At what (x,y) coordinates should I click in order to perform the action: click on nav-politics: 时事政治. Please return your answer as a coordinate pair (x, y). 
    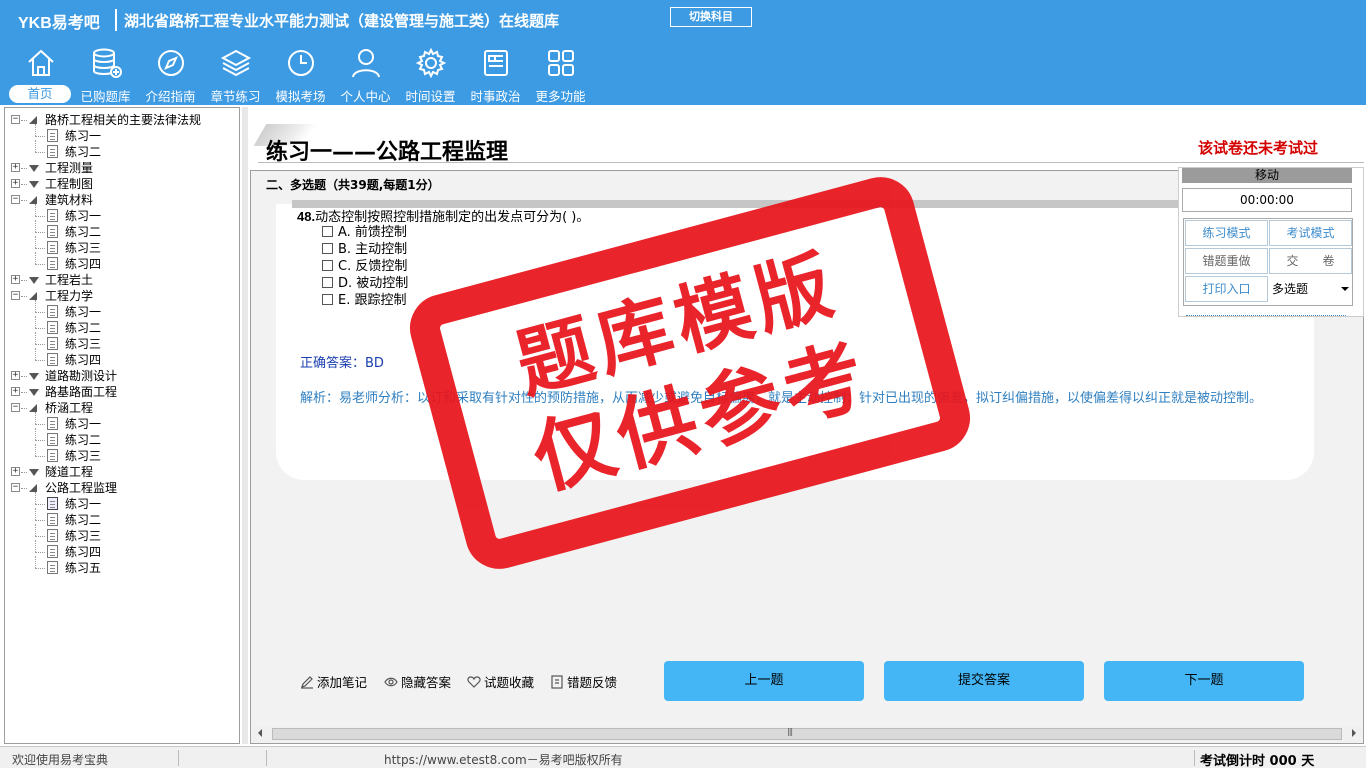
    Looking at the image, I should click on (495, 75).